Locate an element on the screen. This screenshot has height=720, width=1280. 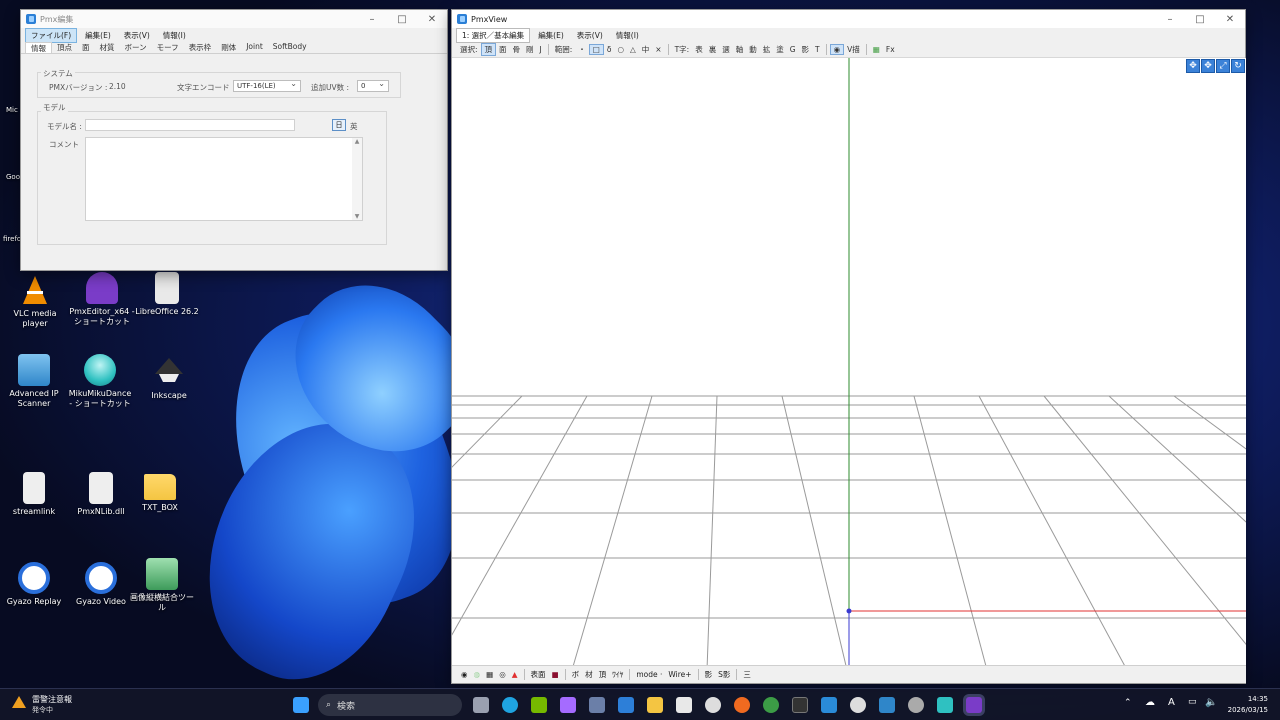
file-explorer-icon is located at coordinates (655, 705).